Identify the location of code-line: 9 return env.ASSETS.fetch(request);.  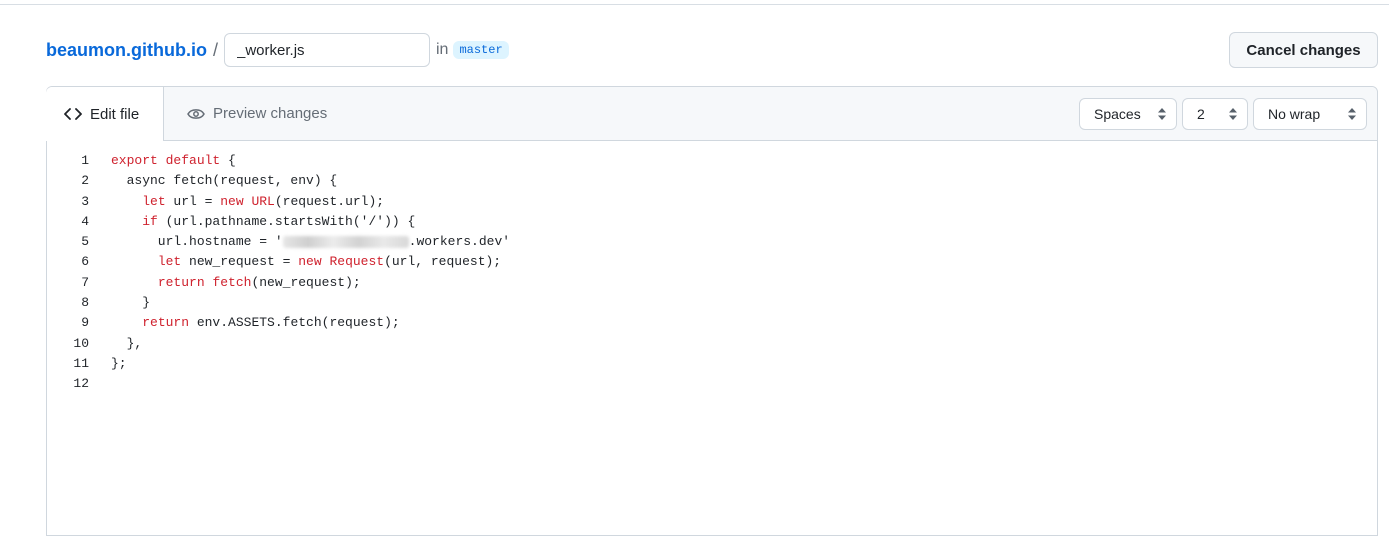
(712, 323).